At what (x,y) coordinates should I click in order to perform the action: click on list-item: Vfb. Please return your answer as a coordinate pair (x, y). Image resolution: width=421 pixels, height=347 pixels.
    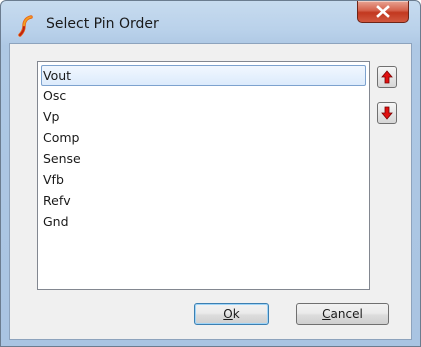
    Looking at the image, I should click on (203, 180).